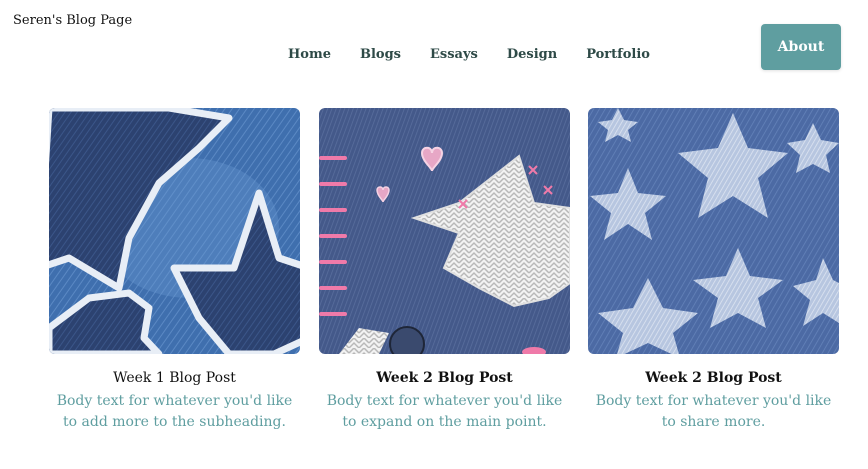 The width and height of the screenshot is (868, 469). What do you see at coordinates (618, 54) in the screenshot?
I see `nav-portfolio: Portfolio` at bounding box center [618, 54].